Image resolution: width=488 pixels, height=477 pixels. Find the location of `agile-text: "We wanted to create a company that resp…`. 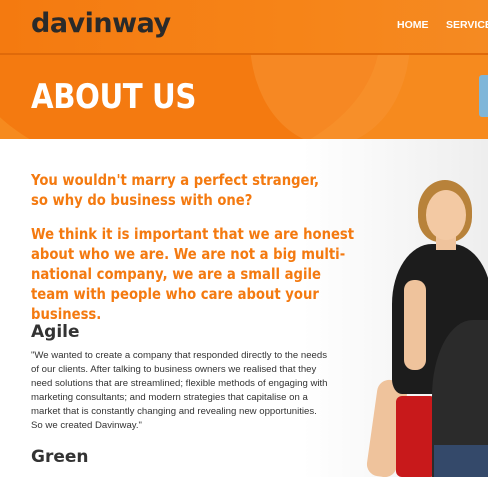

agile-text: "We wanted to create a company that resp… is located at coordinates (179, 390).